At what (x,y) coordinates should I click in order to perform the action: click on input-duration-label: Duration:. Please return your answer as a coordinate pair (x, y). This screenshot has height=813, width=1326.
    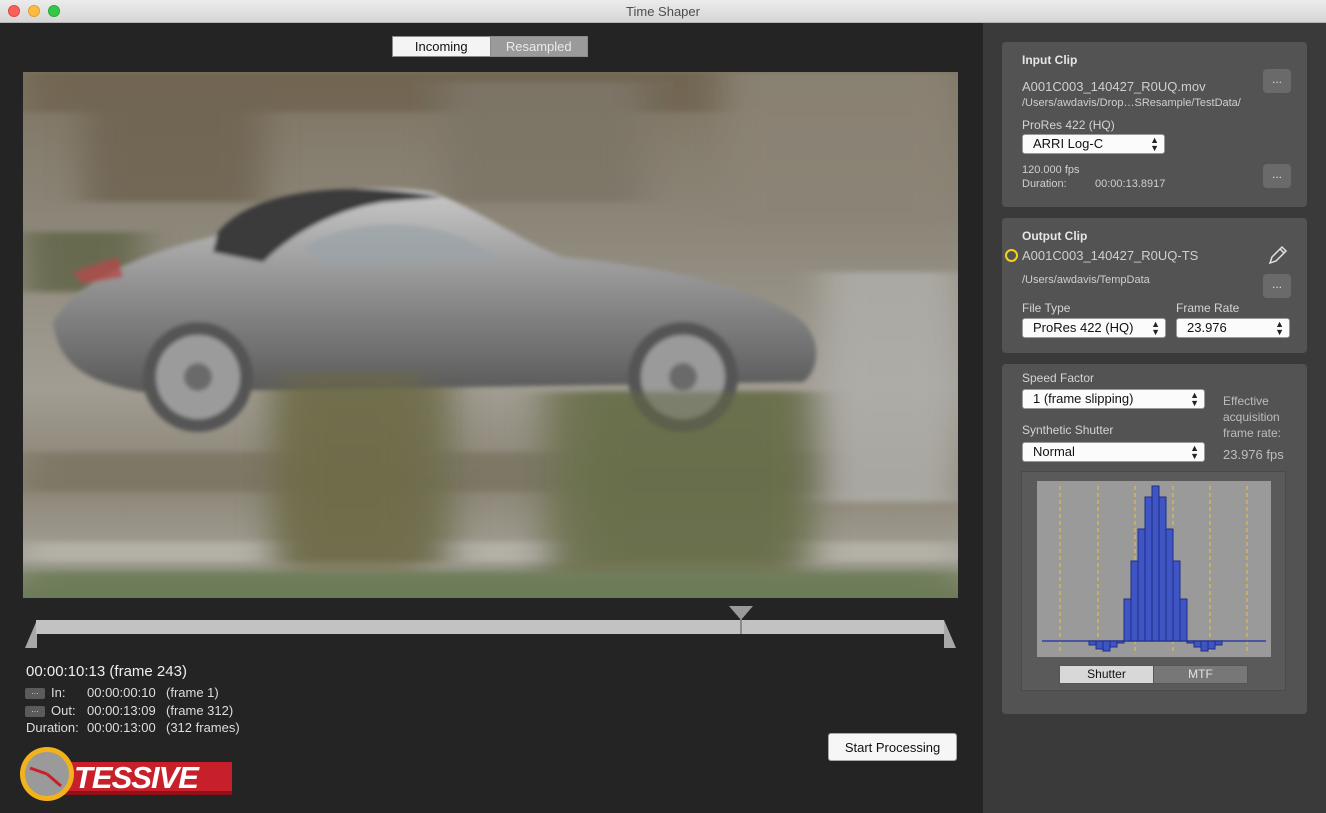
    Looking at the image, I should click on (1044, 184).